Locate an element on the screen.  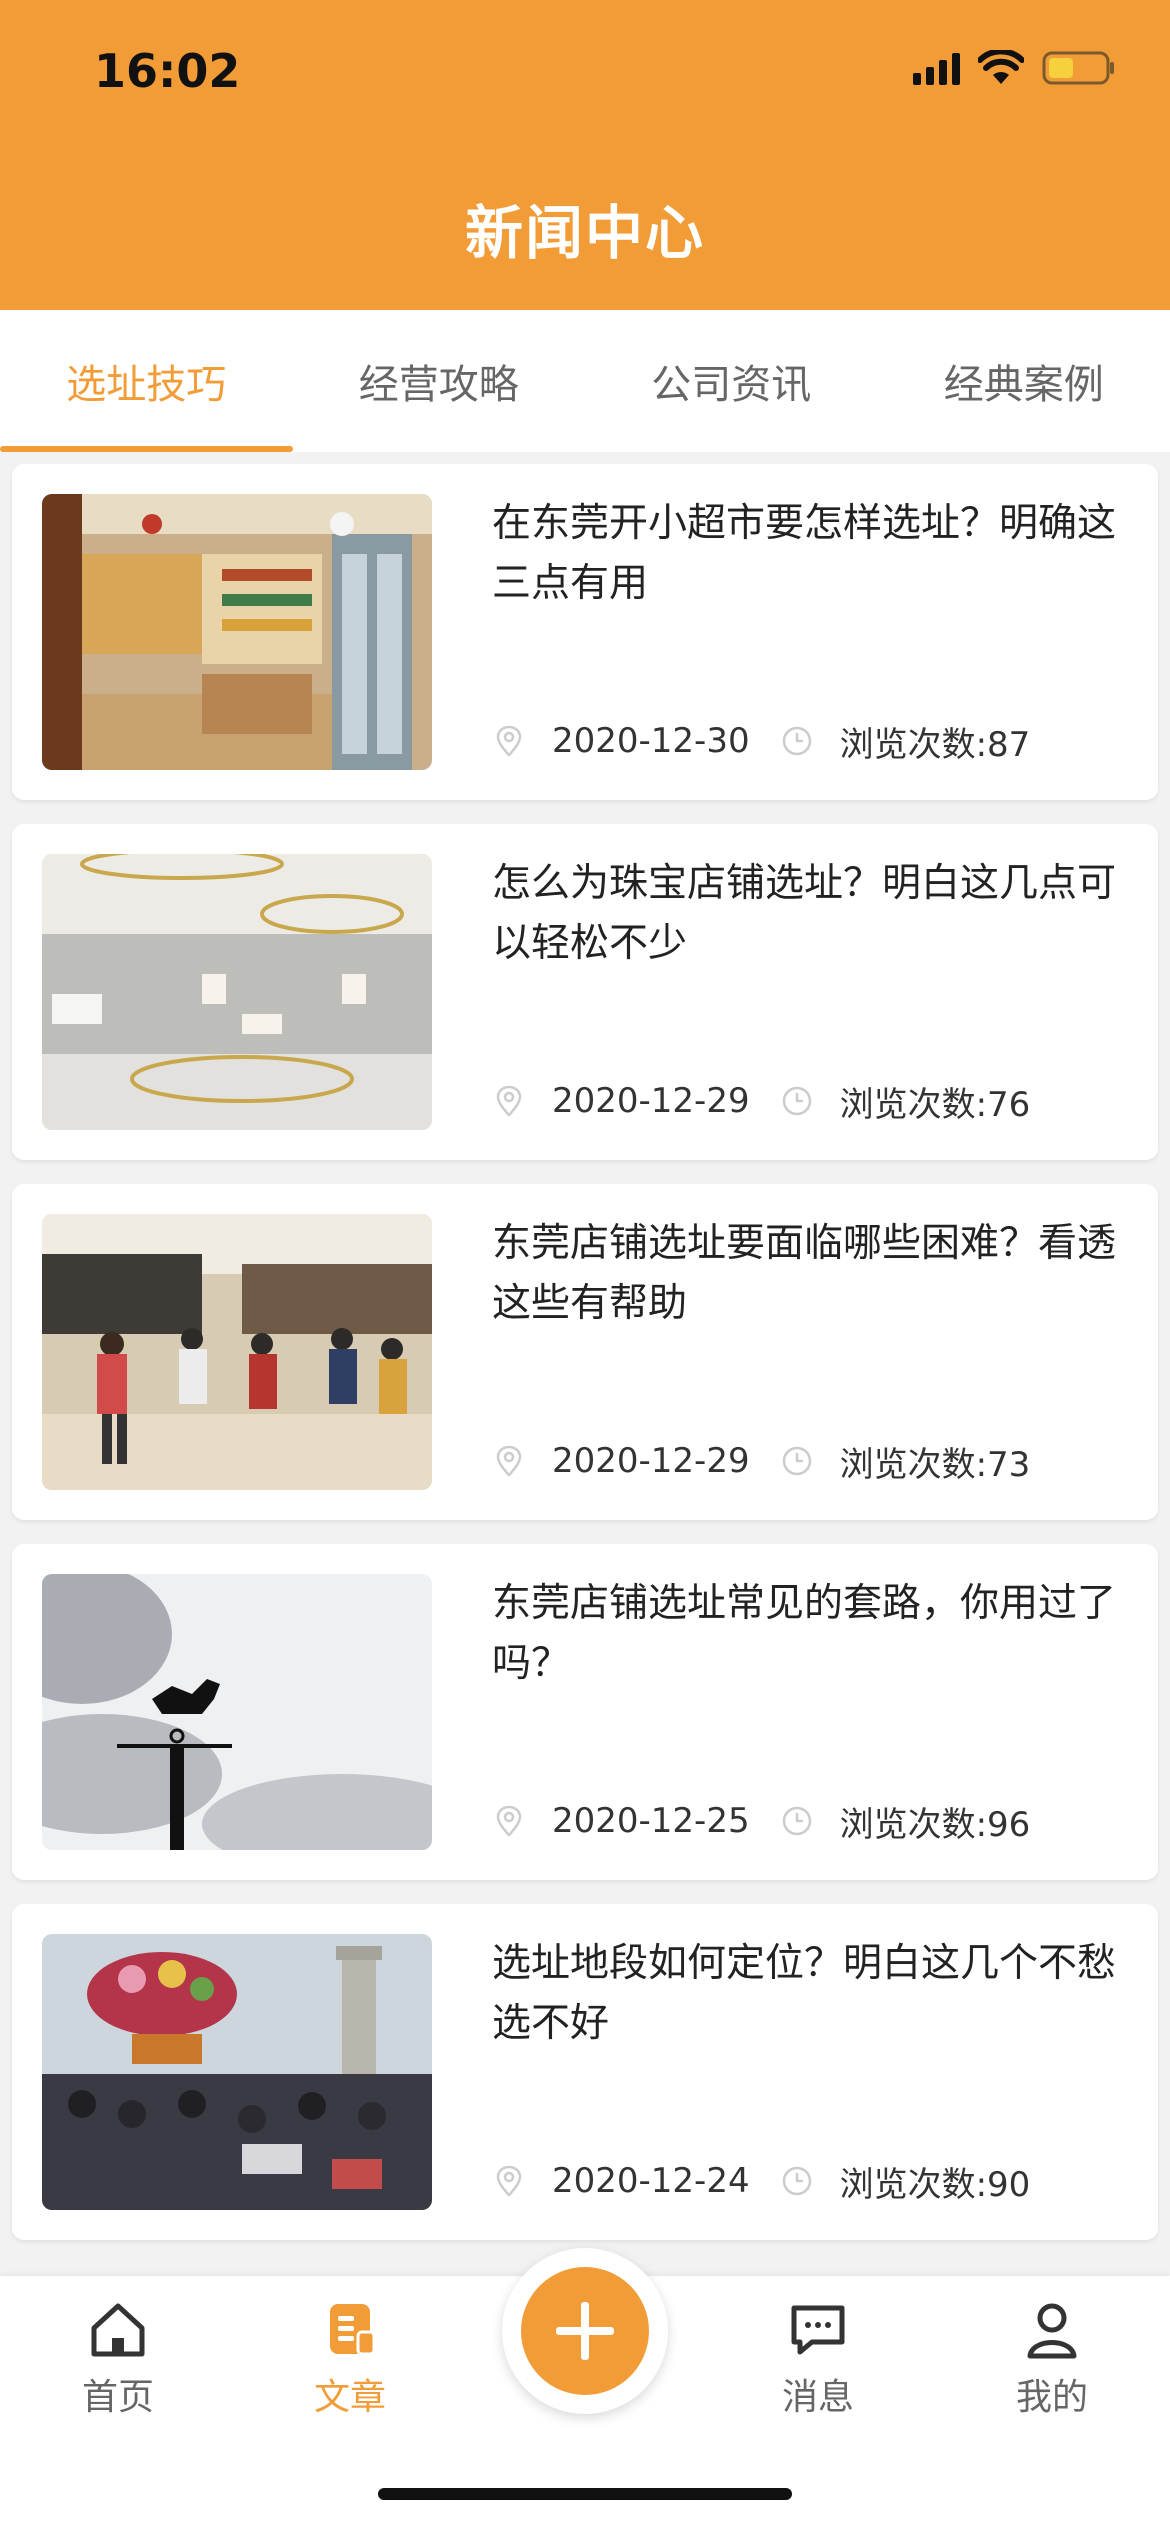
add-button is located at coordinates (585, 2331).